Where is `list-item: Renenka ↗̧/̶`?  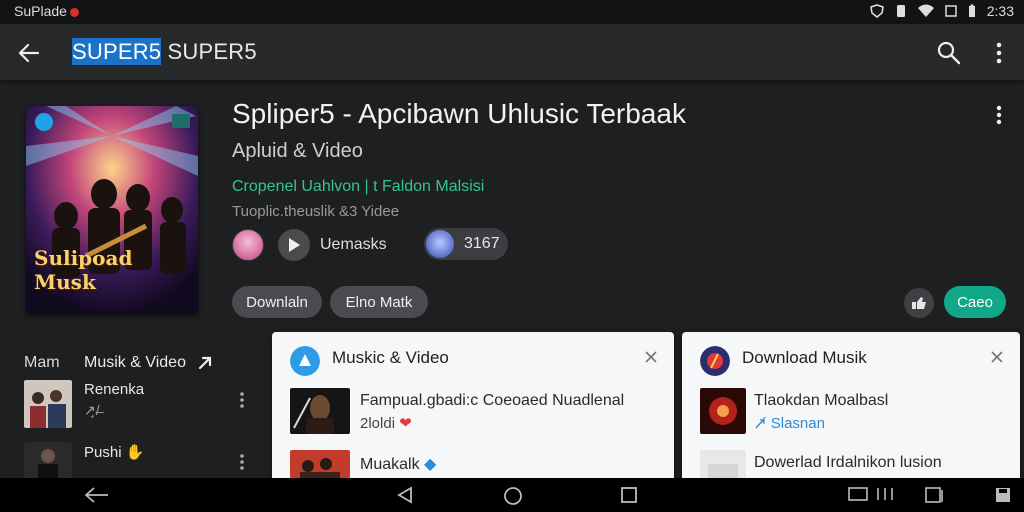
list-item: Renenka ↗̧/̶ is located at coordinates (139, 406).